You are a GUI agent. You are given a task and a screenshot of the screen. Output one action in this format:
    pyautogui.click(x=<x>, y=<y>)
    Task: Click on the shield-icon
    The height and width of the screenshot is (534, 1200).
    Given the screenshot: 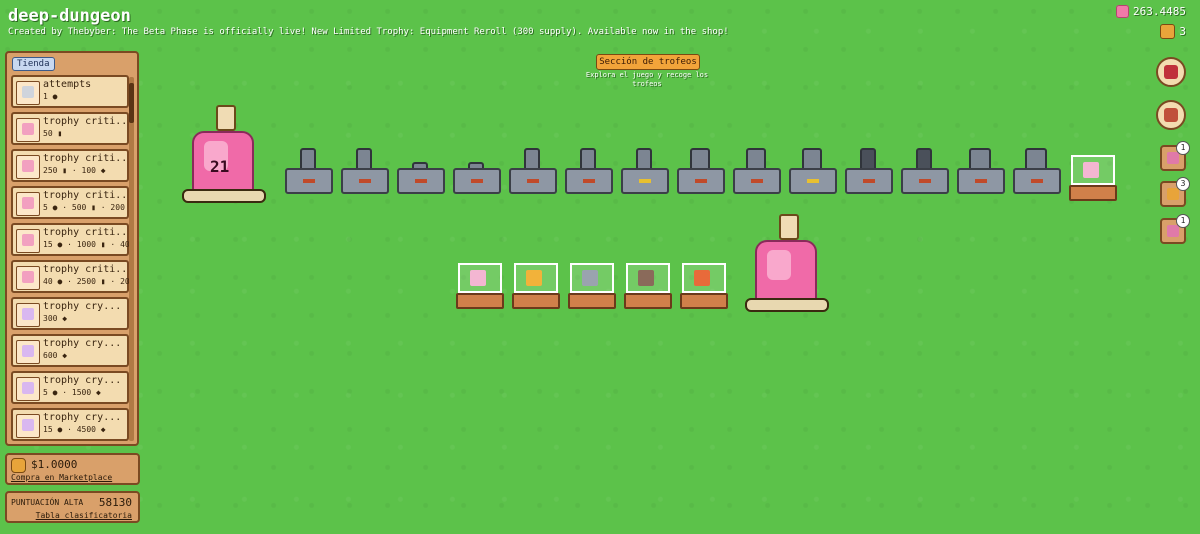 What is the action you would take?
    pyautogui.click(x=646, y=278)
    